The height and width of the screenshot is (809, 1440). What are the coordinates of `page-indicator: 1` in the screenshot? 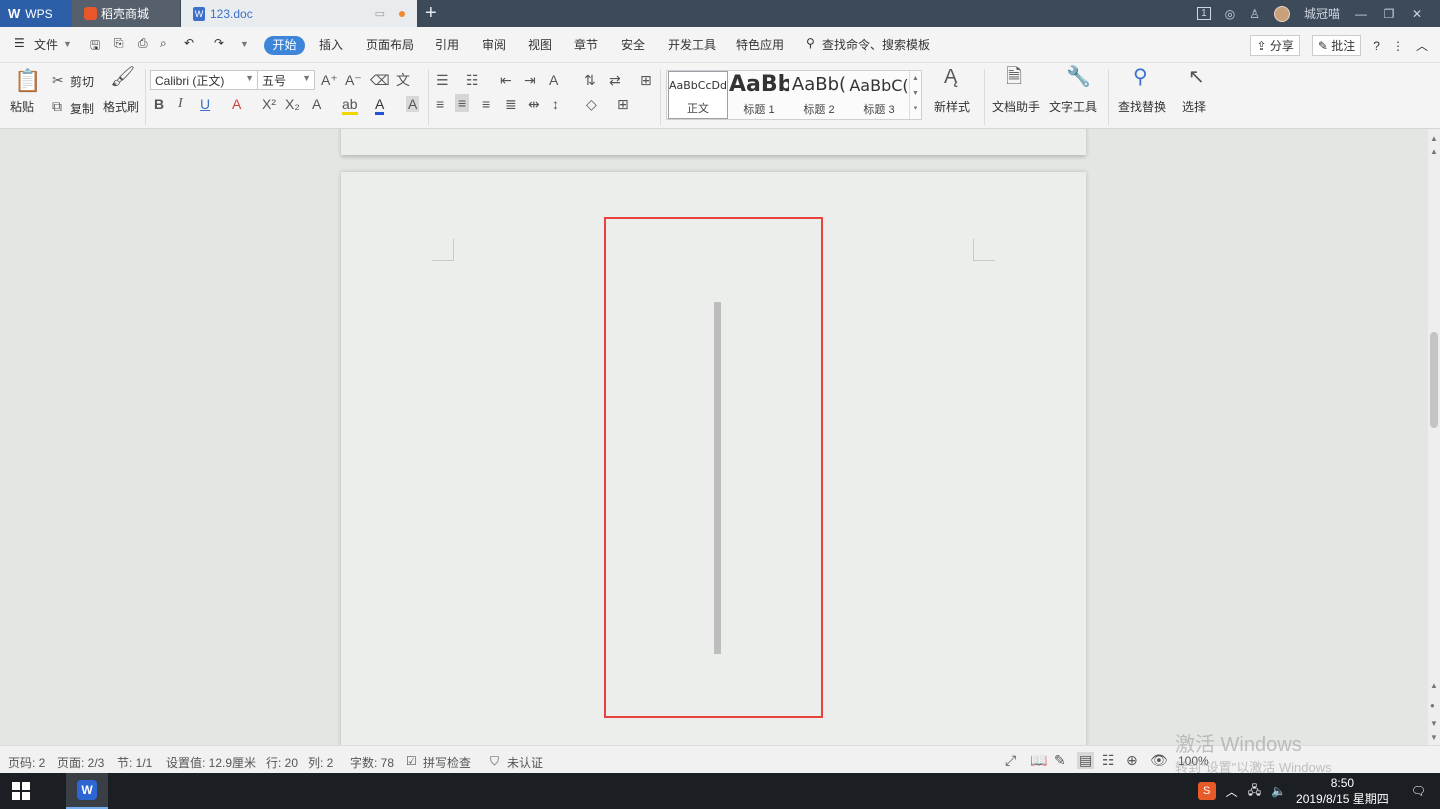 It's located at (1204, 13).